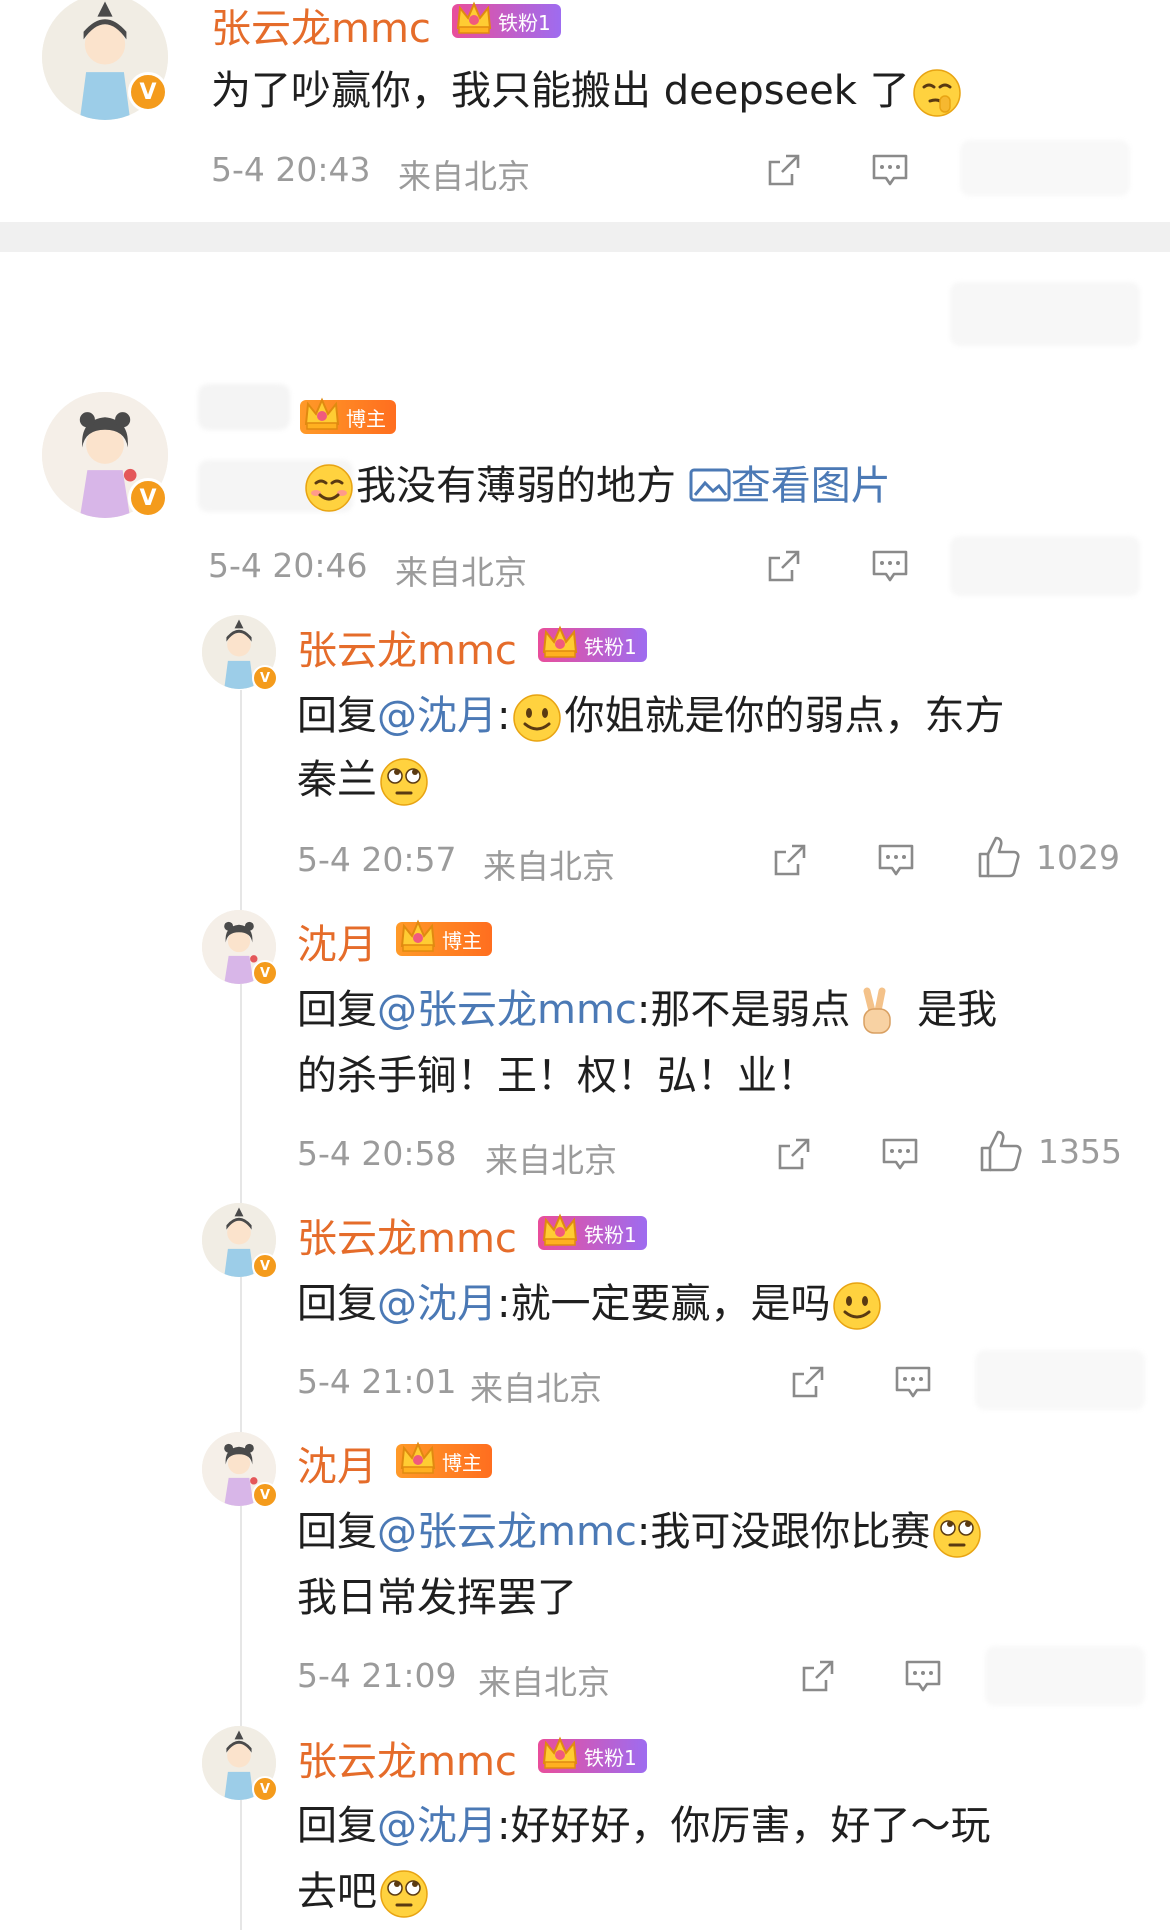 The width and height of the screenshot is (1170, 1931). What do you see at coordinates (590, 1304) in the screenshot?
I see `reply-text-line1: 回复@沈月:就一定要赢，是吗` at bounding box center [590, 1304].